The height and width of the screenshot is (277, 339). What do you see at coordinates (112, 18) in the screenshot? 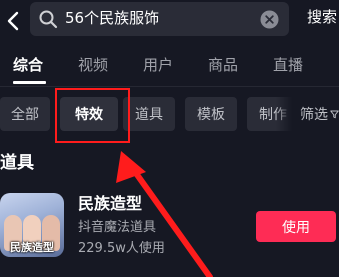
I see `search-input: 56个民族服饰` at bounding box center [112, 18].